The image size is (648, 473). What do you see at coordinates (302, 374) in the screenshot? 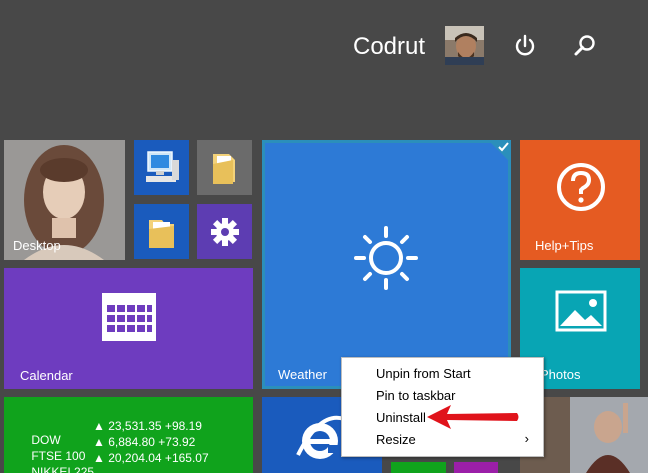
I see `tile-label-weather: Weather` at bounding box center [302, 374].